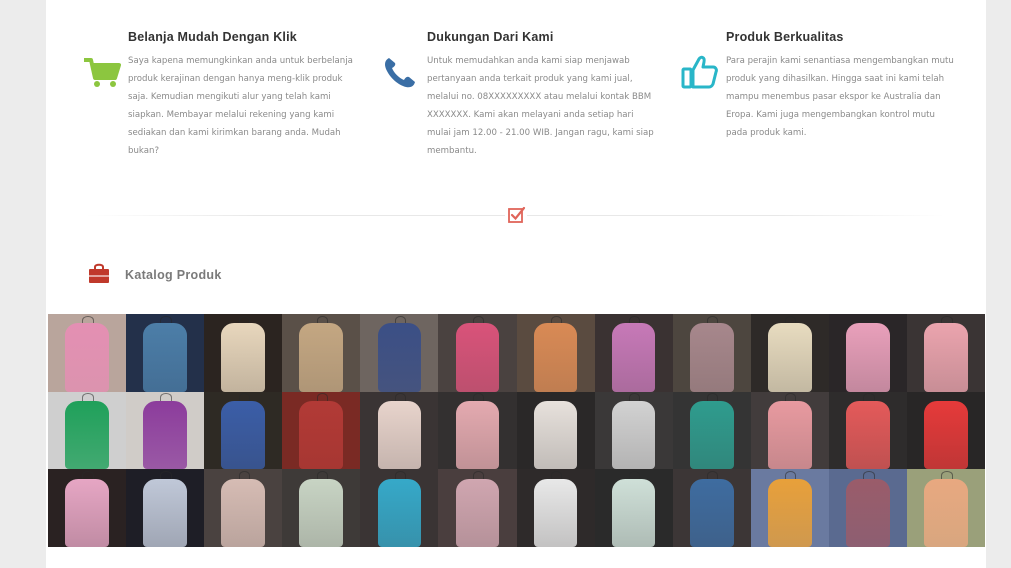 Image resolution: width=1011 pixels, height=568 pixels. What do you see at coordinates (212, 37) in the screenshot?
I see `feature-title: Belanja Mudah Dengan Klik` at bounding box center [212, 37].